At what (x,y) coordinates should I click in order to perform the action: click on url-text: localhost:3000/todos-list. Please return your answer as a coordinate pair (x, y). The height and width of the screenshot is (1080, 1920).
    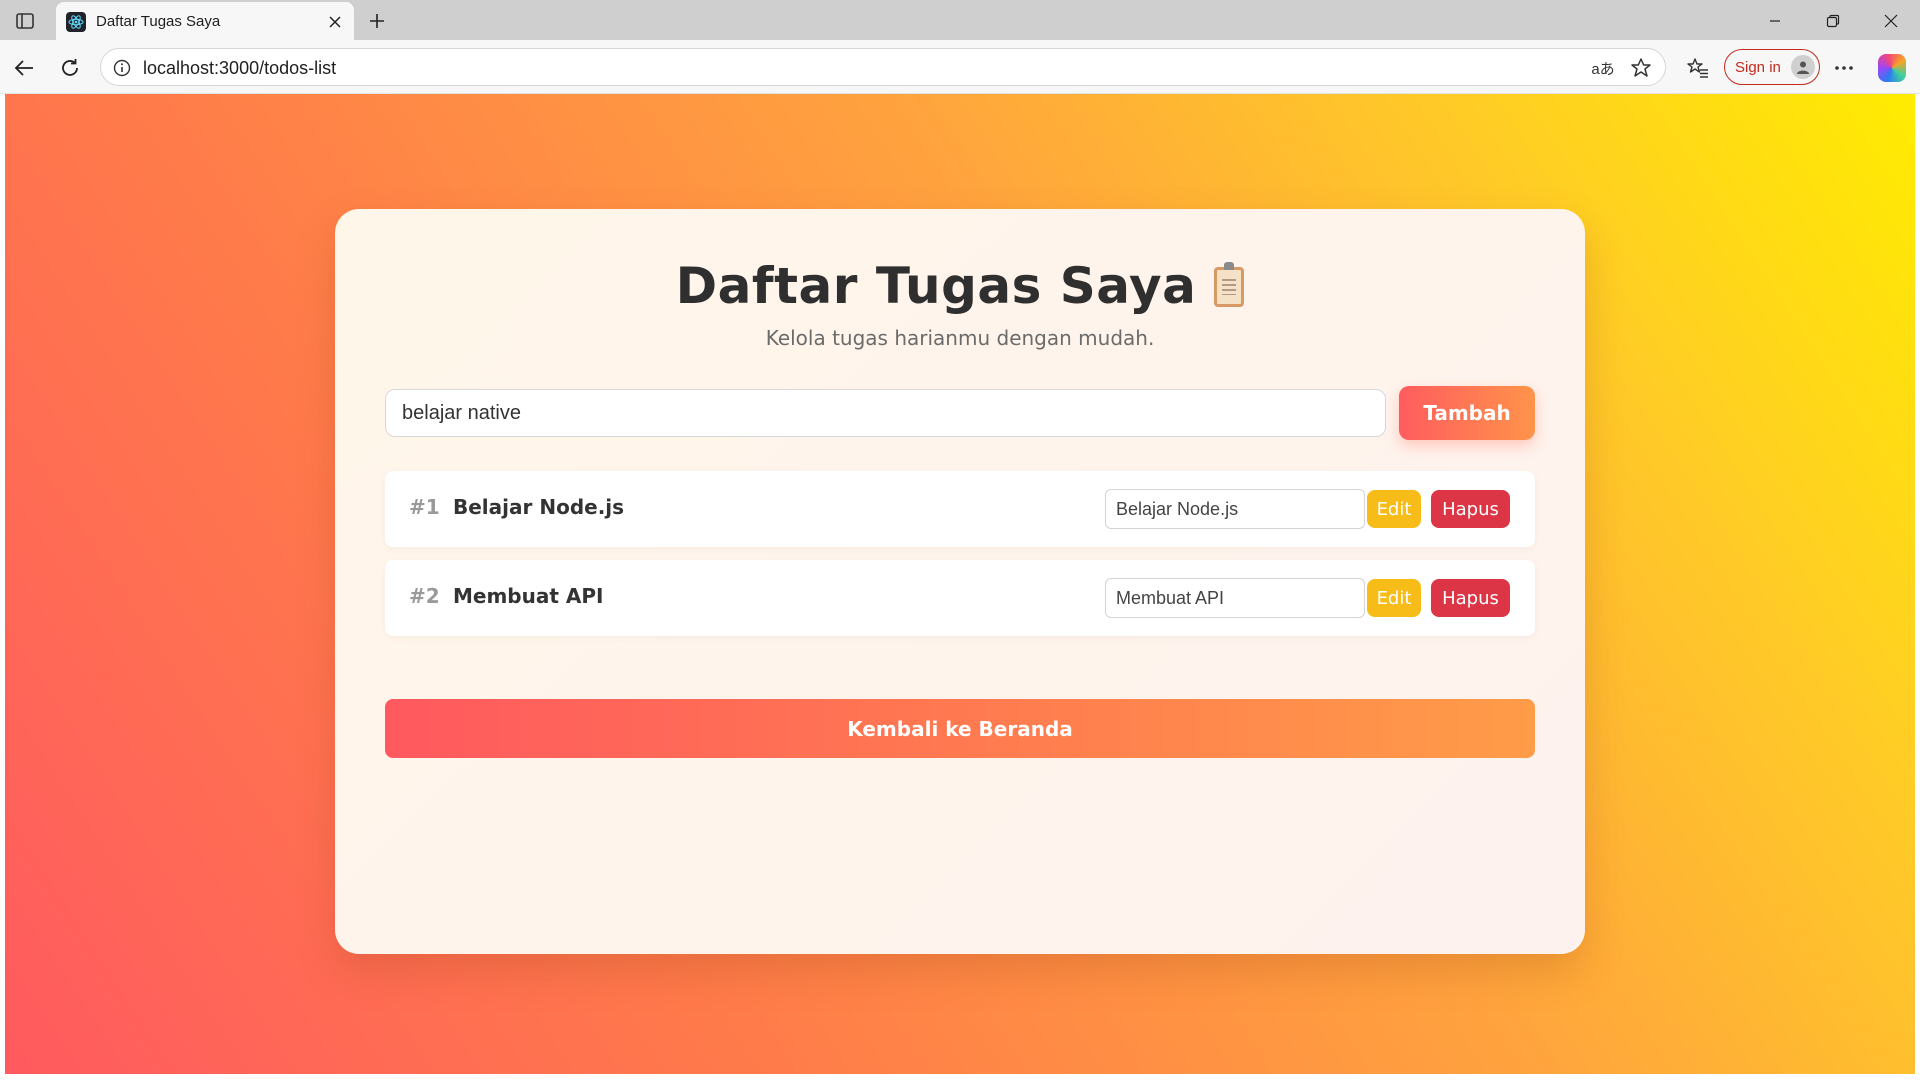
    Looking at the image, I should click on (240, 68).